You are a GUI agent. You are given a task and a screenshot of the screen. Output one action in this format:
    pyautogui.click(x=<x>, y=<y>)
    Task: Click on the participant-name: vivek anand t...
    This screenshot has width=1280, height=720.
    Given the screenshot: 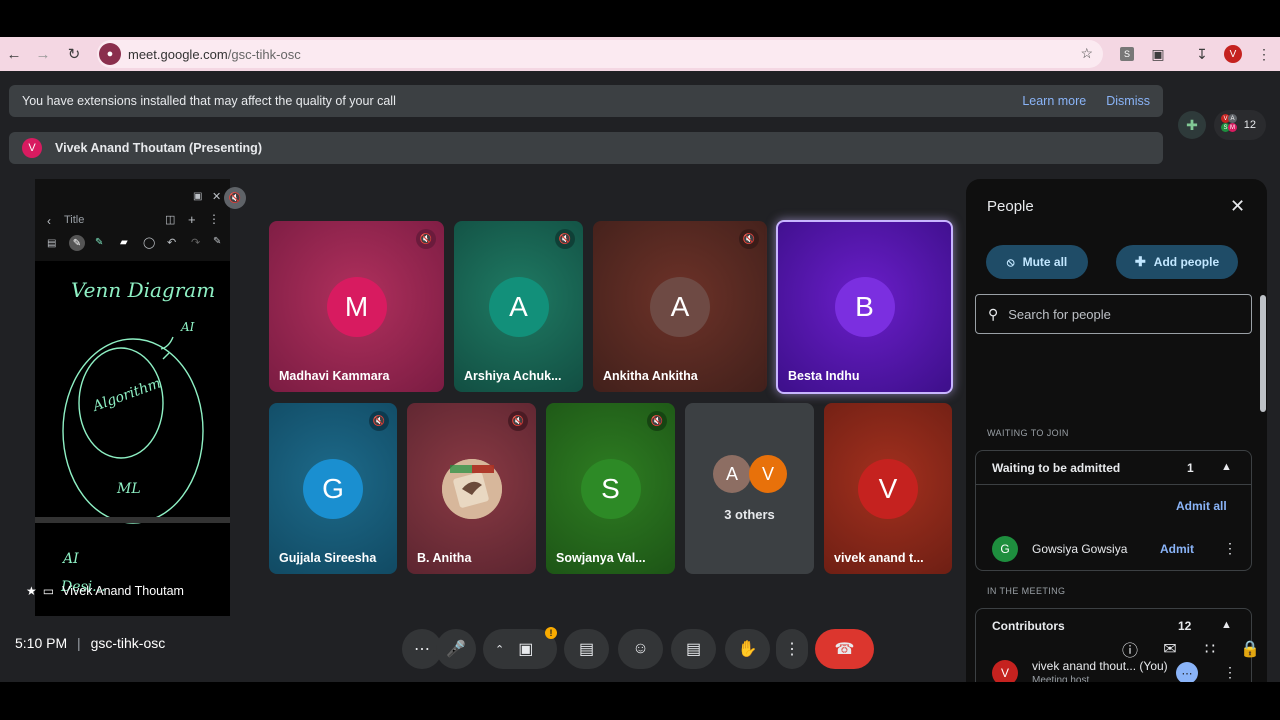 What is the action you would take?
    pyautogui.click(x=879, y=558)
    